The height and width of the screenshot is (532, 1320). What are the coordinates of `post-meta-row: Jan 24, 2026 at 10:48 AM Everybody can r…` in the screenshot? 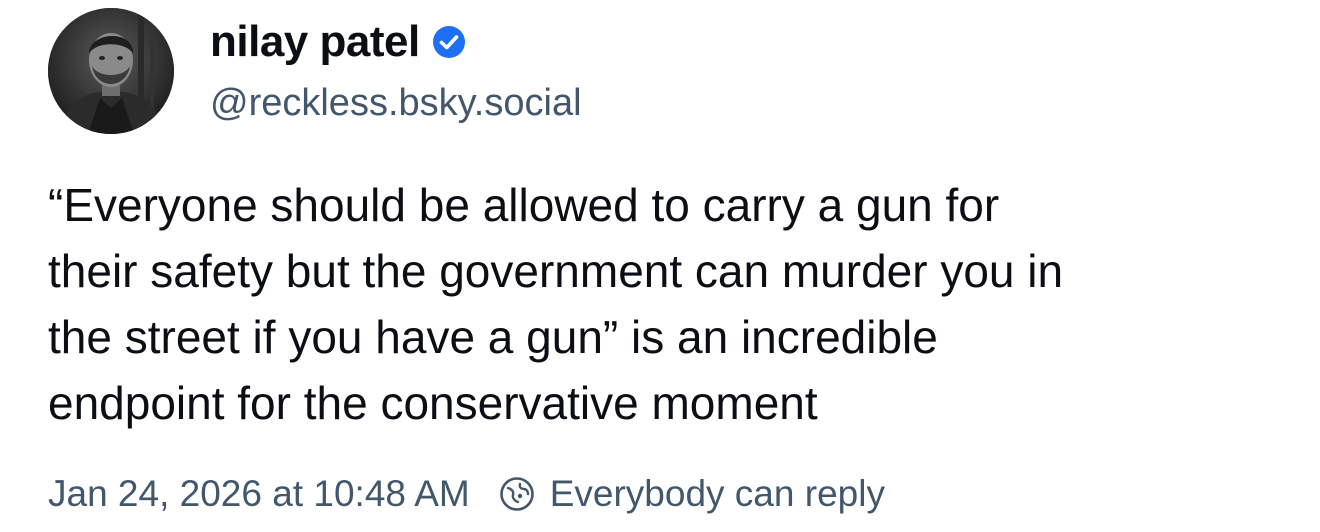 It's located at (466, 494).